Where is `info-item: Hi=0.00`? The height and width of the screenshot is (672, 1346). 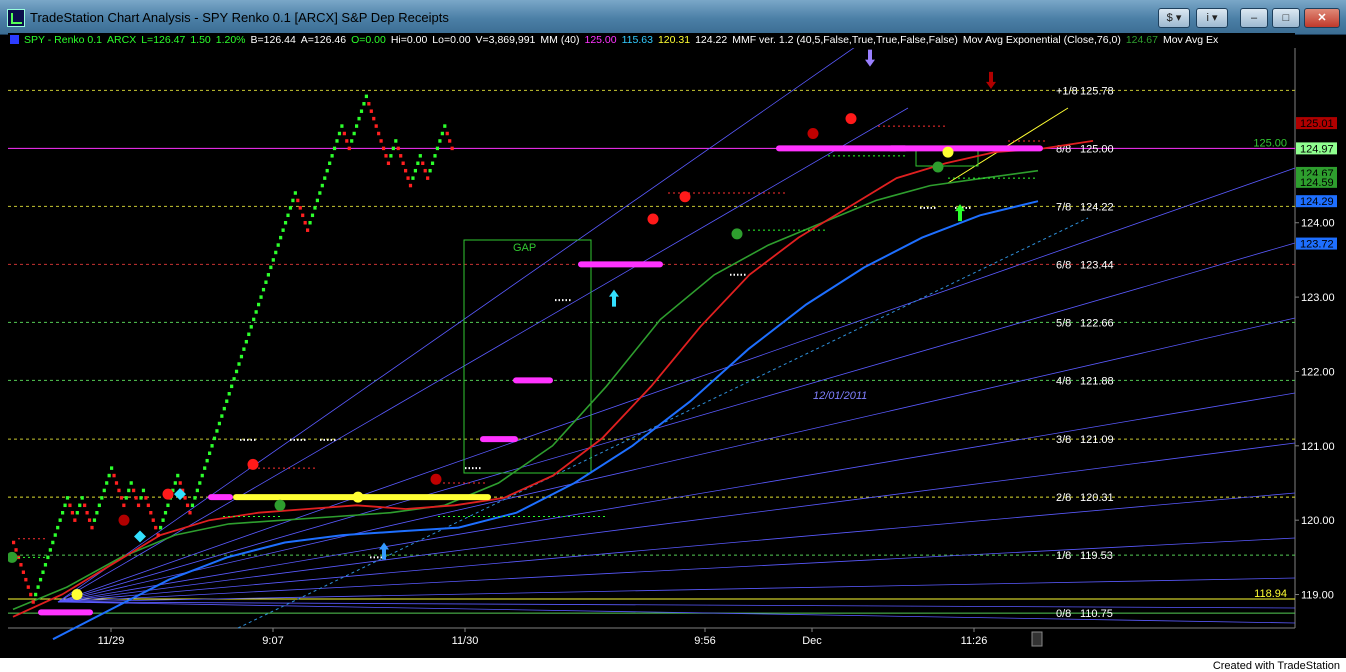 info-item: Hi=0.00 is located at coordinates (409, 40).